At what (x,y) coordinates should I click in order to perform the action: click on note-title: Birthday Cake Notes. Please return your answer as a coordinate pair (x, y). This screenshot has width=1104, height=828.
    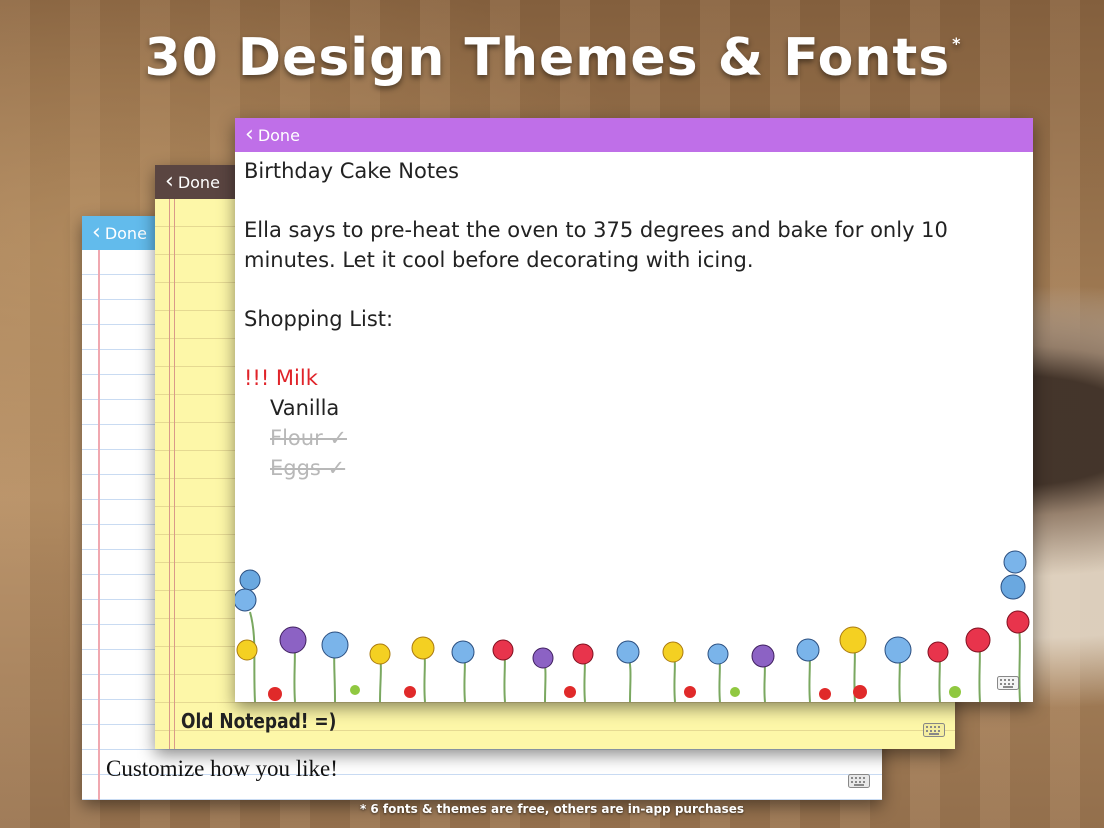
    Looking at the image, I should click on (351, 171).